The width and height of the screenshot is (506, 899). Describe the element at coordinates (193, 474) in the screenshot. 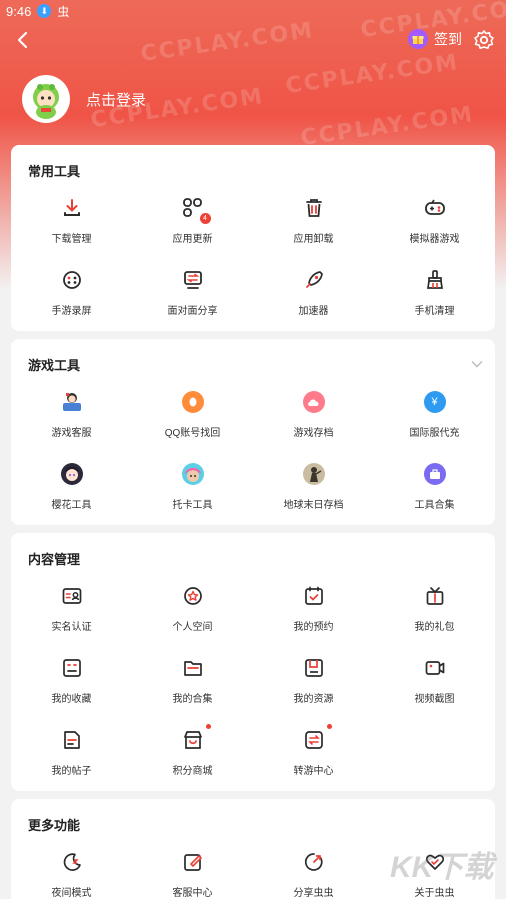

I see `toca-avatar-icon` at that location.